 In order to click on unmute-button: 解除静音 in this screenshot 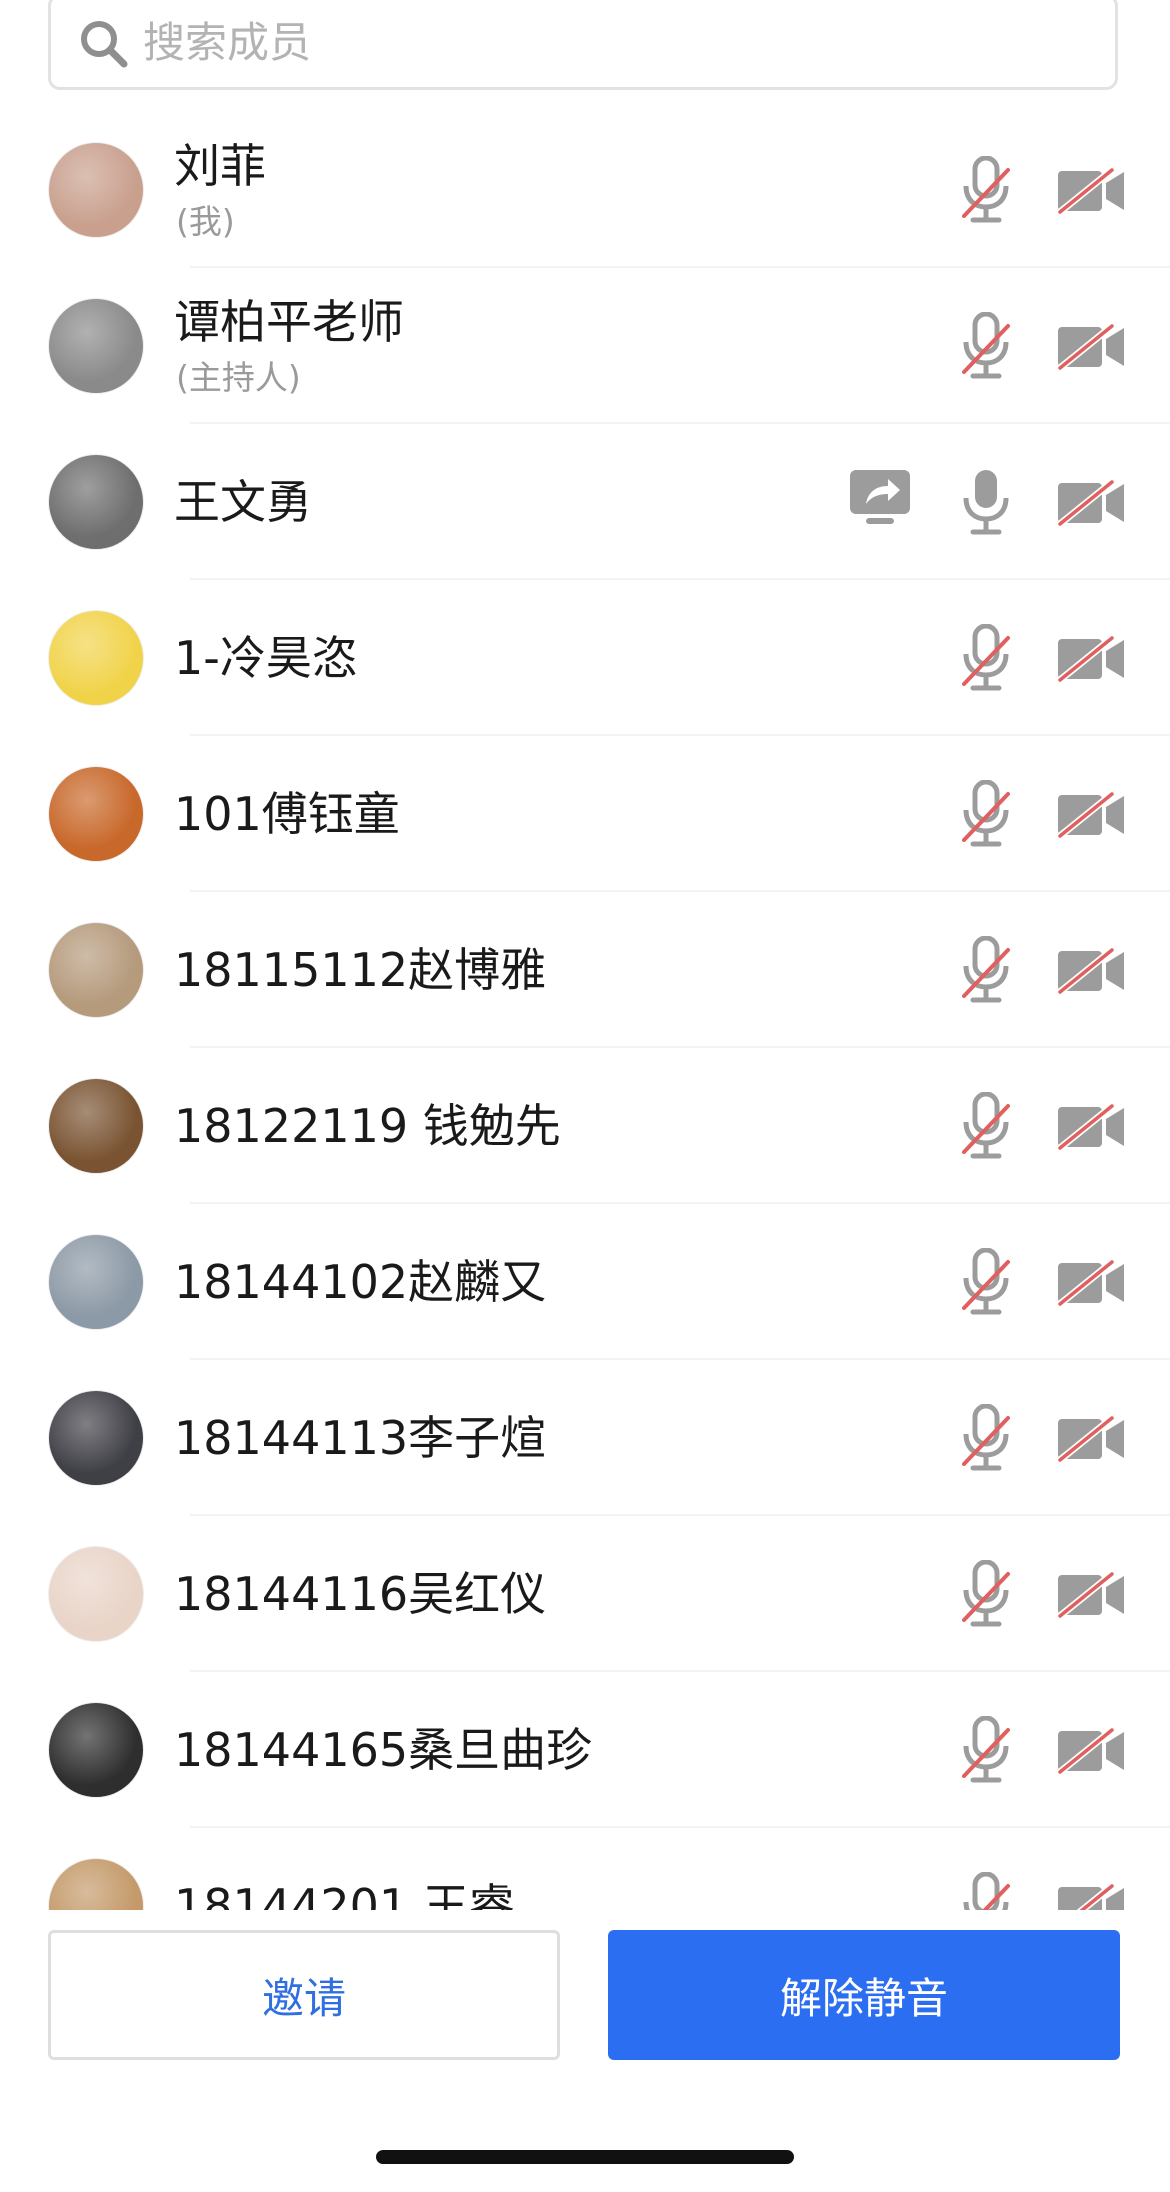, I will do `click(864, 1995)`.